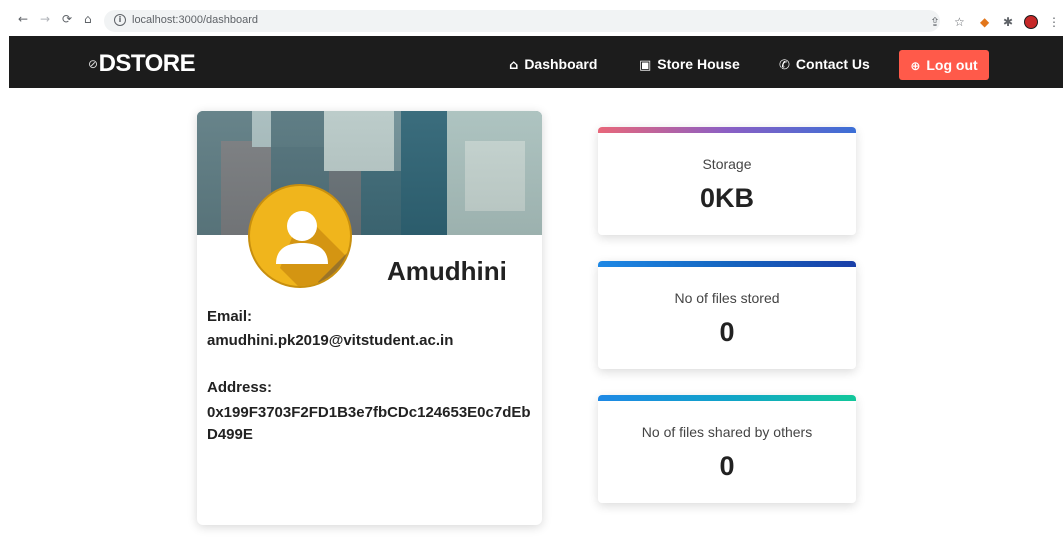 The image size is (1063, 550). What do you see at coordinates (195, 20) in the screenshot?
I see `url-text: localhost:3000/dashboard` at bounding box center [195, 20].